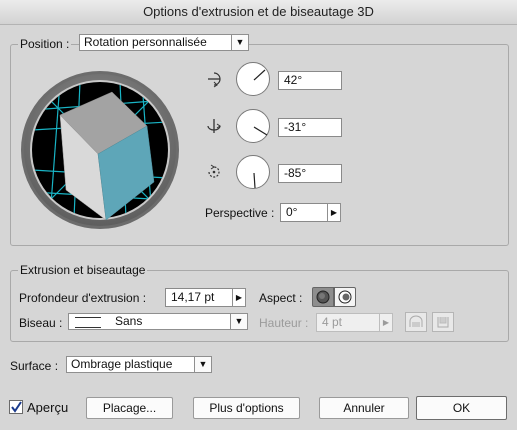 This screenshot has width=517, height=430. I want to click on more-options-button: Plus d'options, so click(246, 408).